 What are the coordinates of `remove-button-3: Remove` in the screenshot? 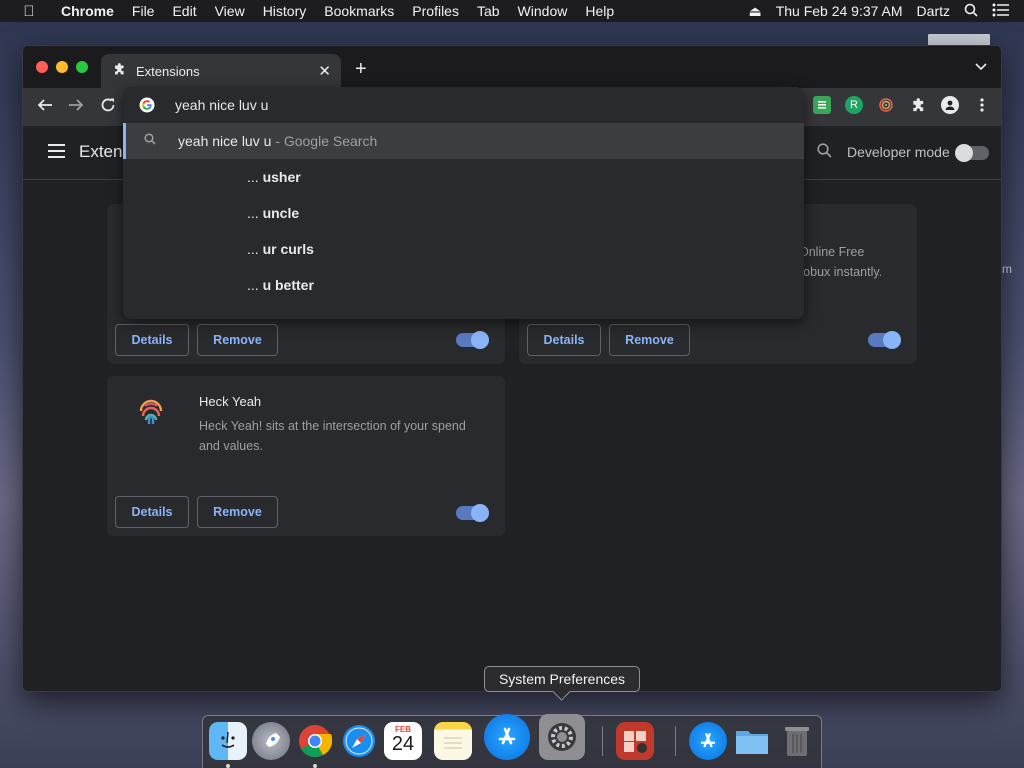 It's located at (237, 512).